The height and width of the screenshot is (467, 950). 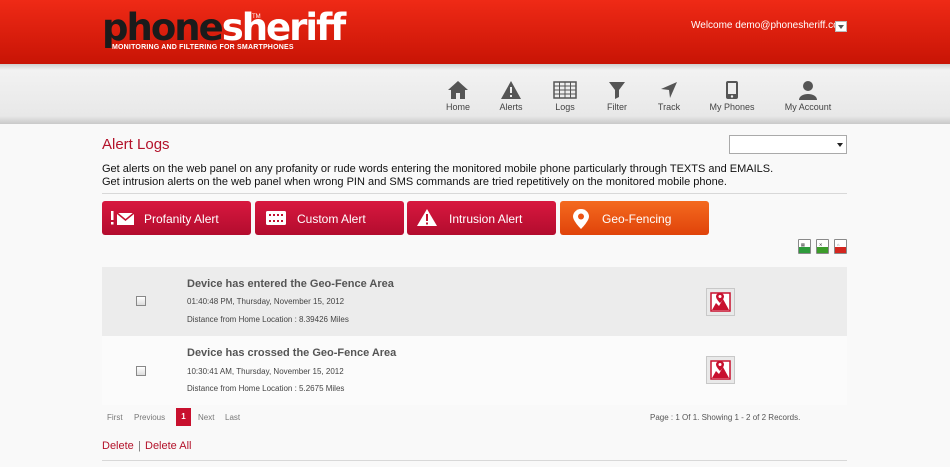 I want to click on mail-exclaim-icon, so click(x=123, y=218).